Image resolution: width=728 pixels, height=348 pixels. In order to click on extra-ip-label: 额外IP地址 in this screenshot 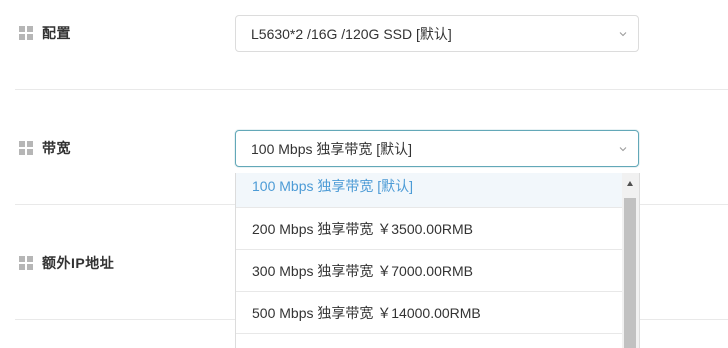, I will do `click(78, 263)`.